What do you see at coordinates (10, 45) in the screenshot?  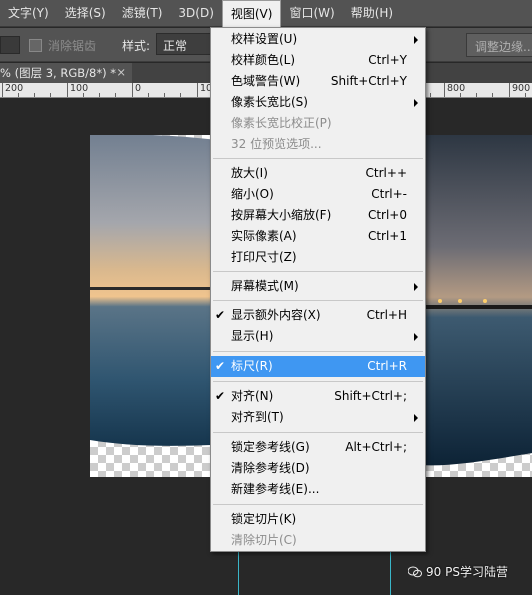 I see `tool-preset-swatch` at bounding box center [10, 45].